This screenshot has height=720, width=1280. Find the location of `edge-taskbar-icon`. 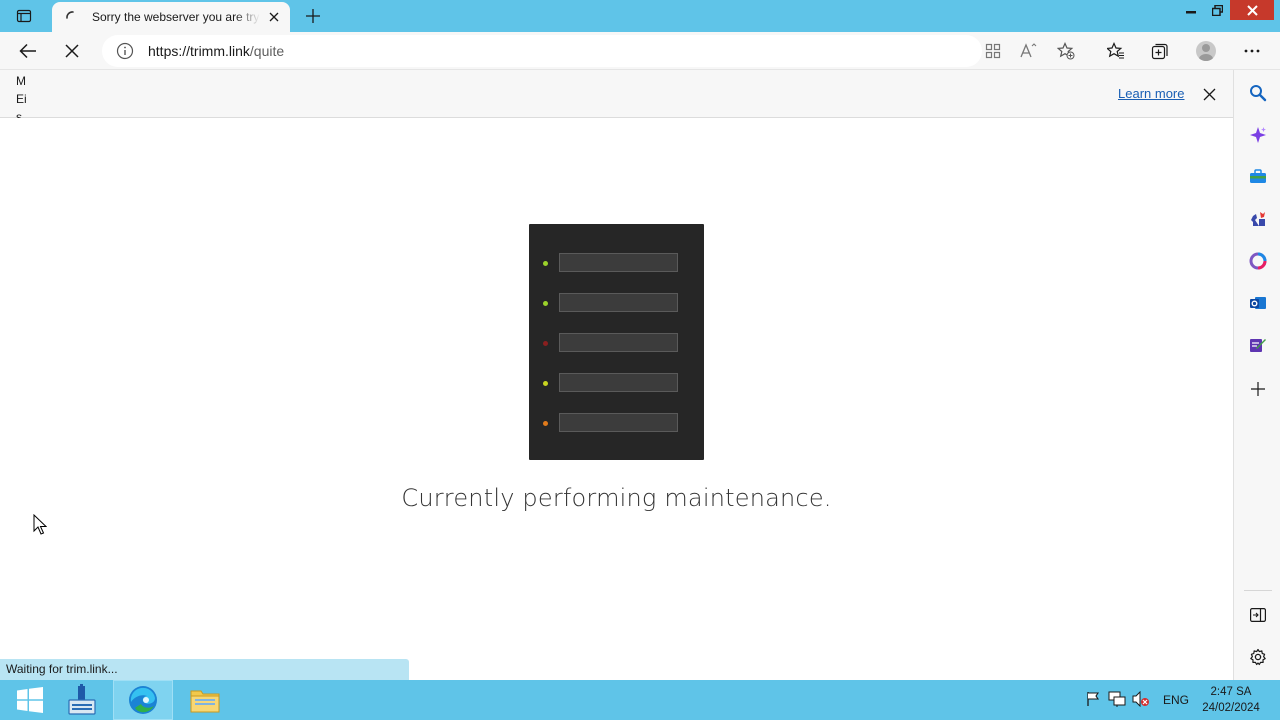

edge-taskbar-icon is located at coordinates (143, 700).